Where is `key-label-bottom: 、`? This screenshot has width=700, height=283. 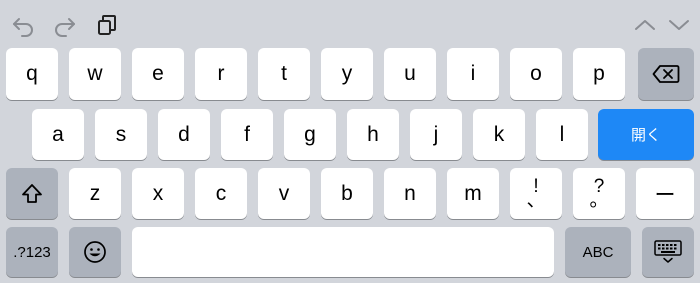 key-label-bottom: 、 is located at coordinates (536, 200).